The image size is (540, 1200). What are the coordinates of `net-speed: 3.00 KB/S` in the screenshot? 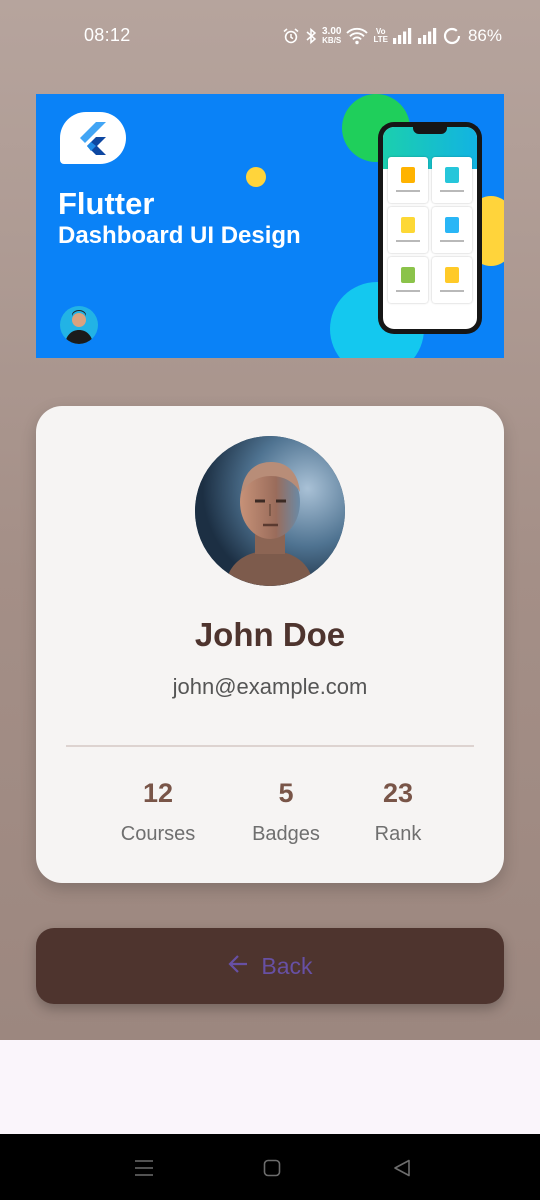 It's located at (331, 36).